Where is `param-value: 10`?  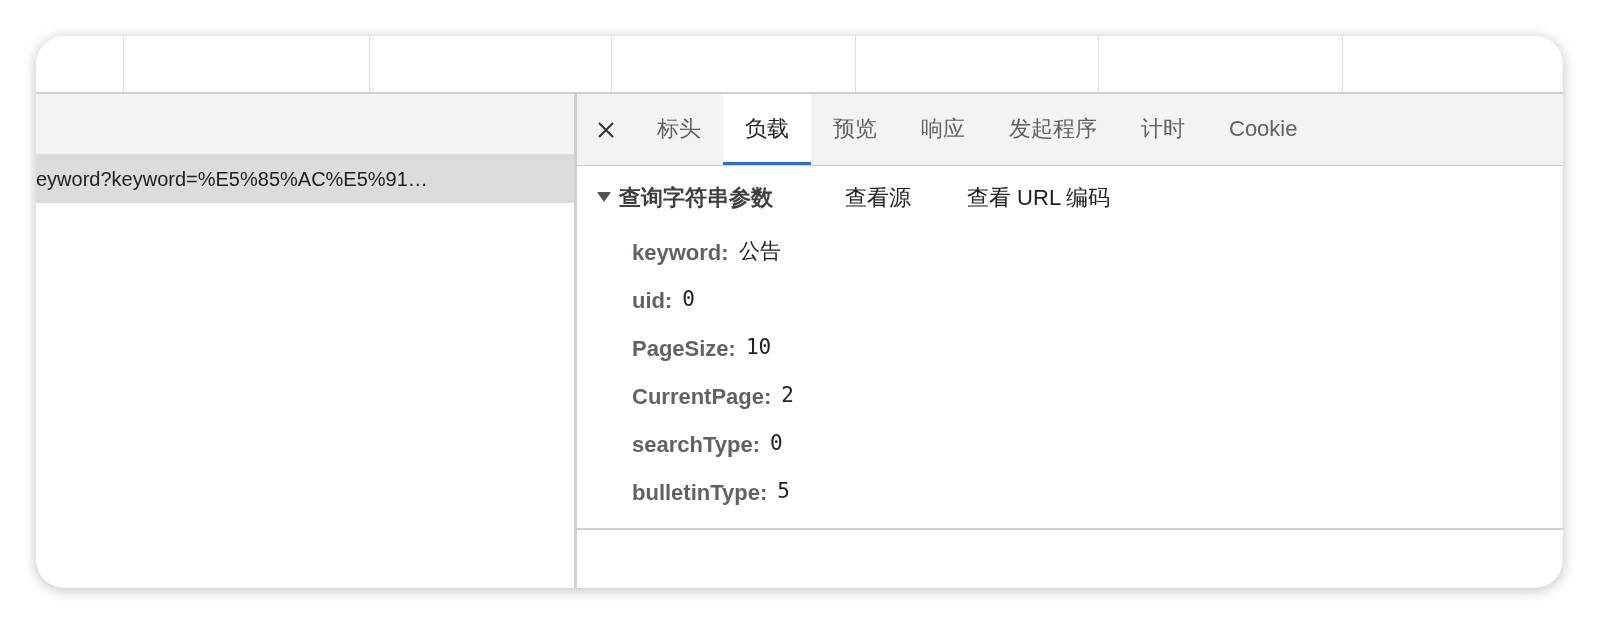
param-value: 10 is located at coordinates (758, 348).